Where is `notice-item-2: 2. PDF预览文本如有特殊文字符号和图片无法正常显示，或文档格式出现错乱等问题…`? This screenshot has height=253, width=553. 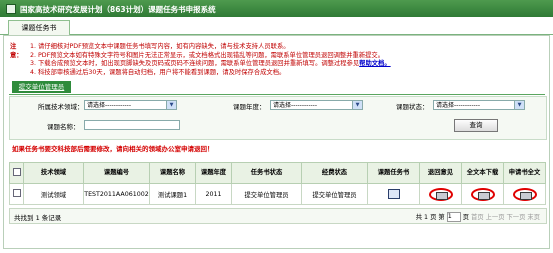 notice-item-2: 2. PDF预览文本如有特殊文字符号和图片无法正常显示，或文档格式出现错乱等问题… is located at coordinates (207, 55).